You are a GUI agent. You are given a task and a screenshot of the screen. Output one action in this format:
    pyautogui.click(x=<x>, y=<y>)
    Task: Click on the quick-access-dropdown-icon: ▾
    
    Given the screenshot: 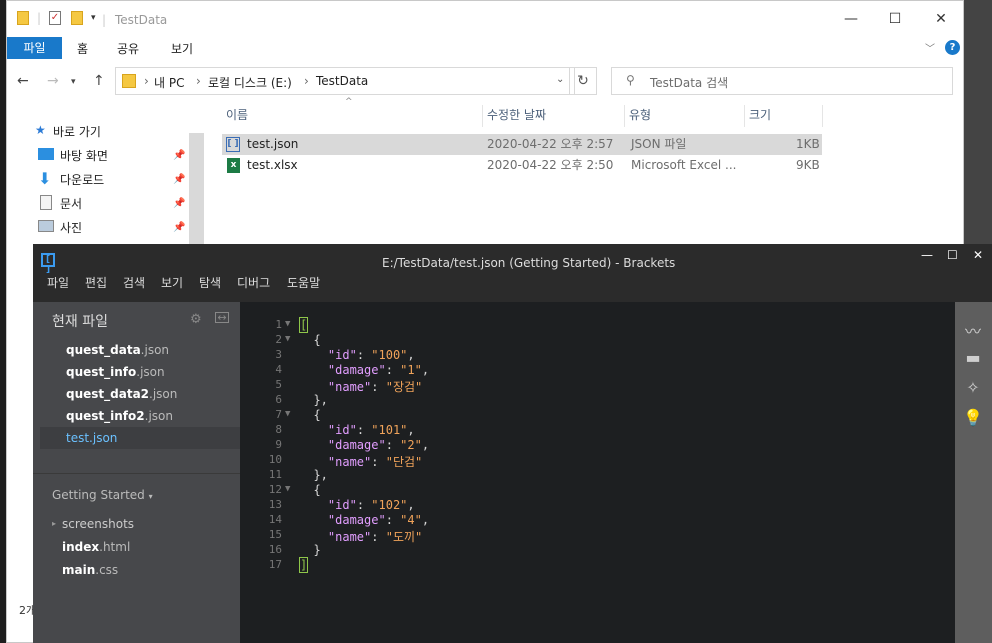 What is the action you would take?
    pyautogui.click(x=93, y=18)
    